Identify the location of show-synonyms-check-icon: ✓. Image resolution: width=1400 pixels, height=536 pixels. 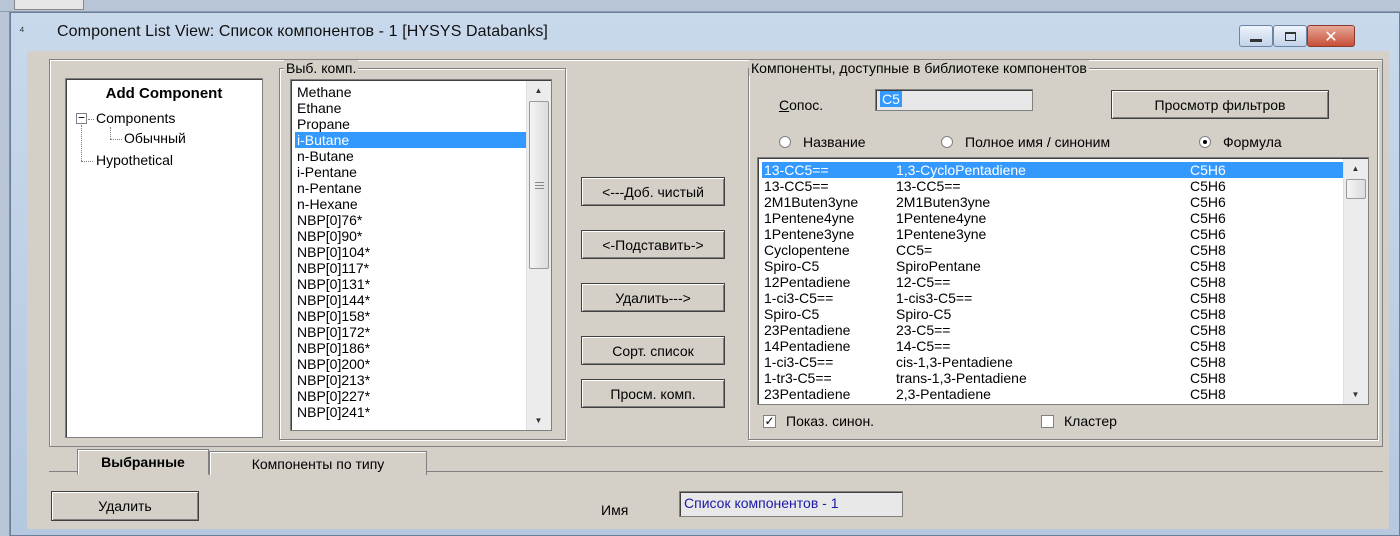
(769, 420).